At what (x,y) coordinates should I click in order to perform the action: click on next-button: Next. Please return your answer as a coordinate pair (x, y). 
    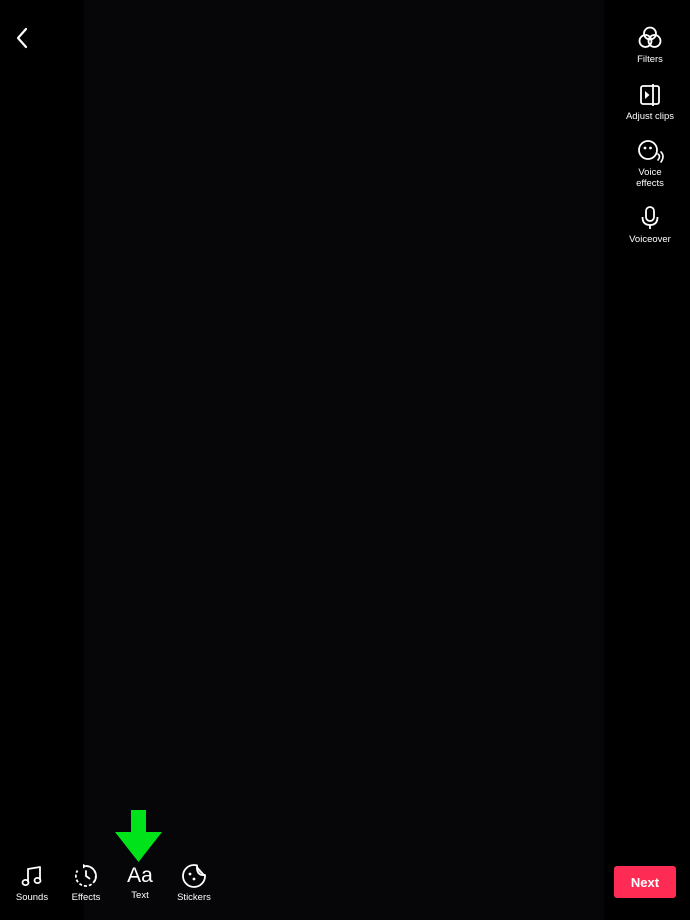
    Looking at the image, I should click on (645, 882).